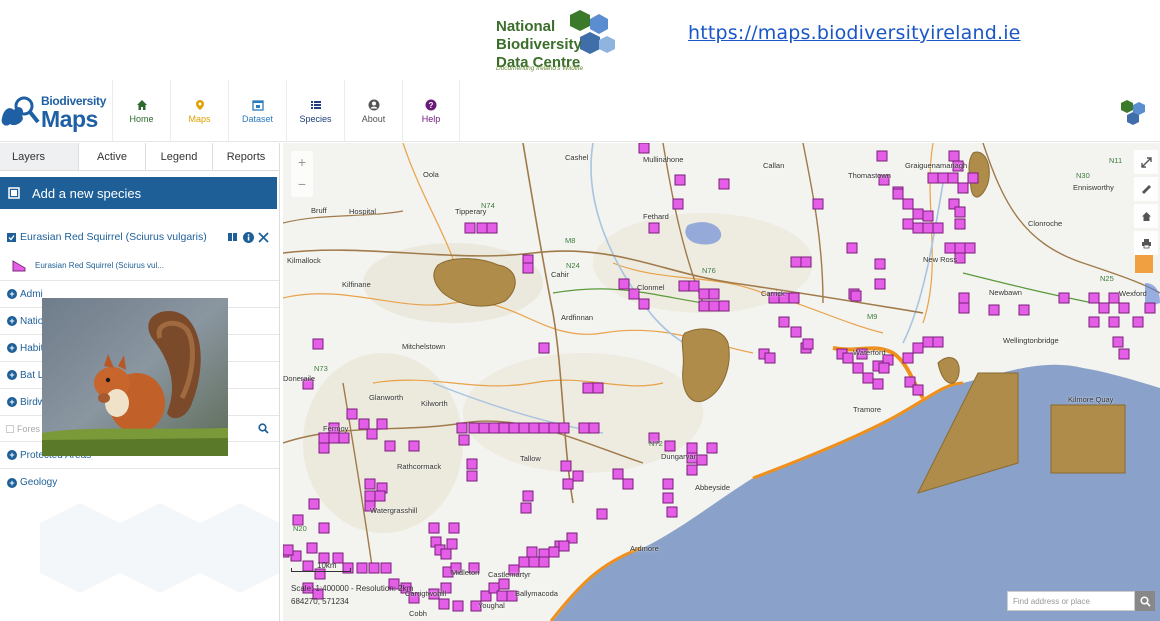 This screenshot has width=1160, height=621. Describe the element at coordinates (1133, 113) in the screenshot. I see `nbdc-small-logo-icon` at that location.